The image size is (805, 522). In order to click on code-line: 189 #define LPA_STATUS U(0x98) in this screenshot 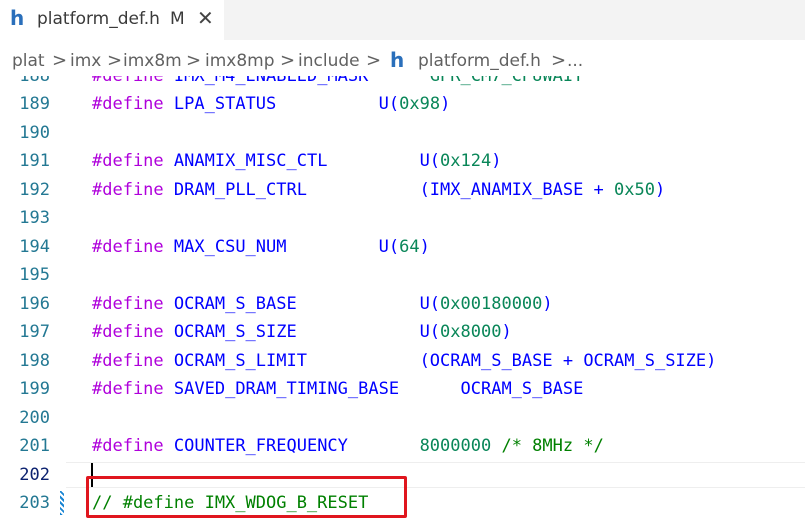, I will do `click(402, 104)`.